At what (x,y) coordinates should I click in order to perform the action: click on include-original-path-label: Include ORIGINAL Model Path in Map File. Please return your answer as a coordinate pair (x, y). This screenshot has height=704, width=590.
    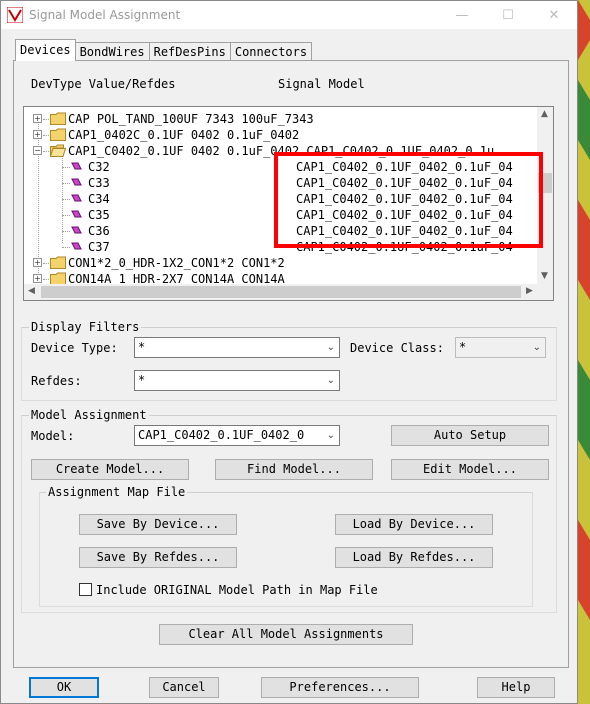
    Looking at the image, I should click on (237, 590).